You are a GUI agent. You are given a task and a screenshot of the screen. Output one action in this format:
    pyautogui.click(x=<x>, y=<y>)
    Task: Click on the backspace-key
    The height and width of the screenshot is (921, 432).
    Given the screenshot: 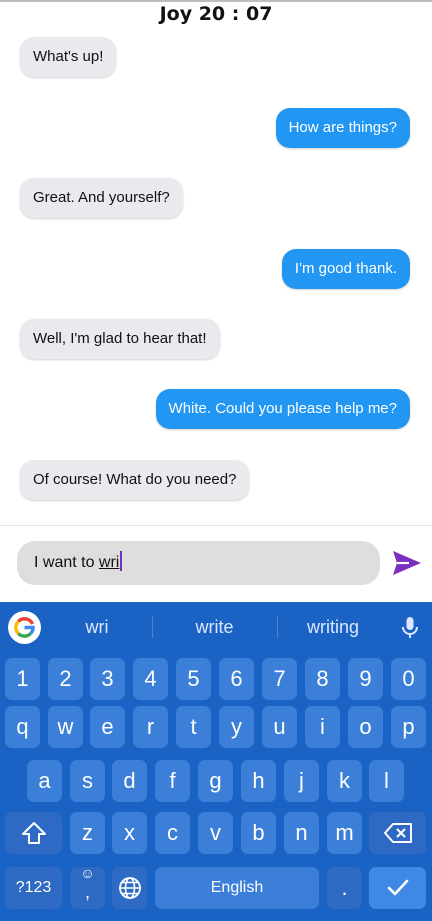 What is the action you would take?
    pyautogui.click(x=397, y=833)
    